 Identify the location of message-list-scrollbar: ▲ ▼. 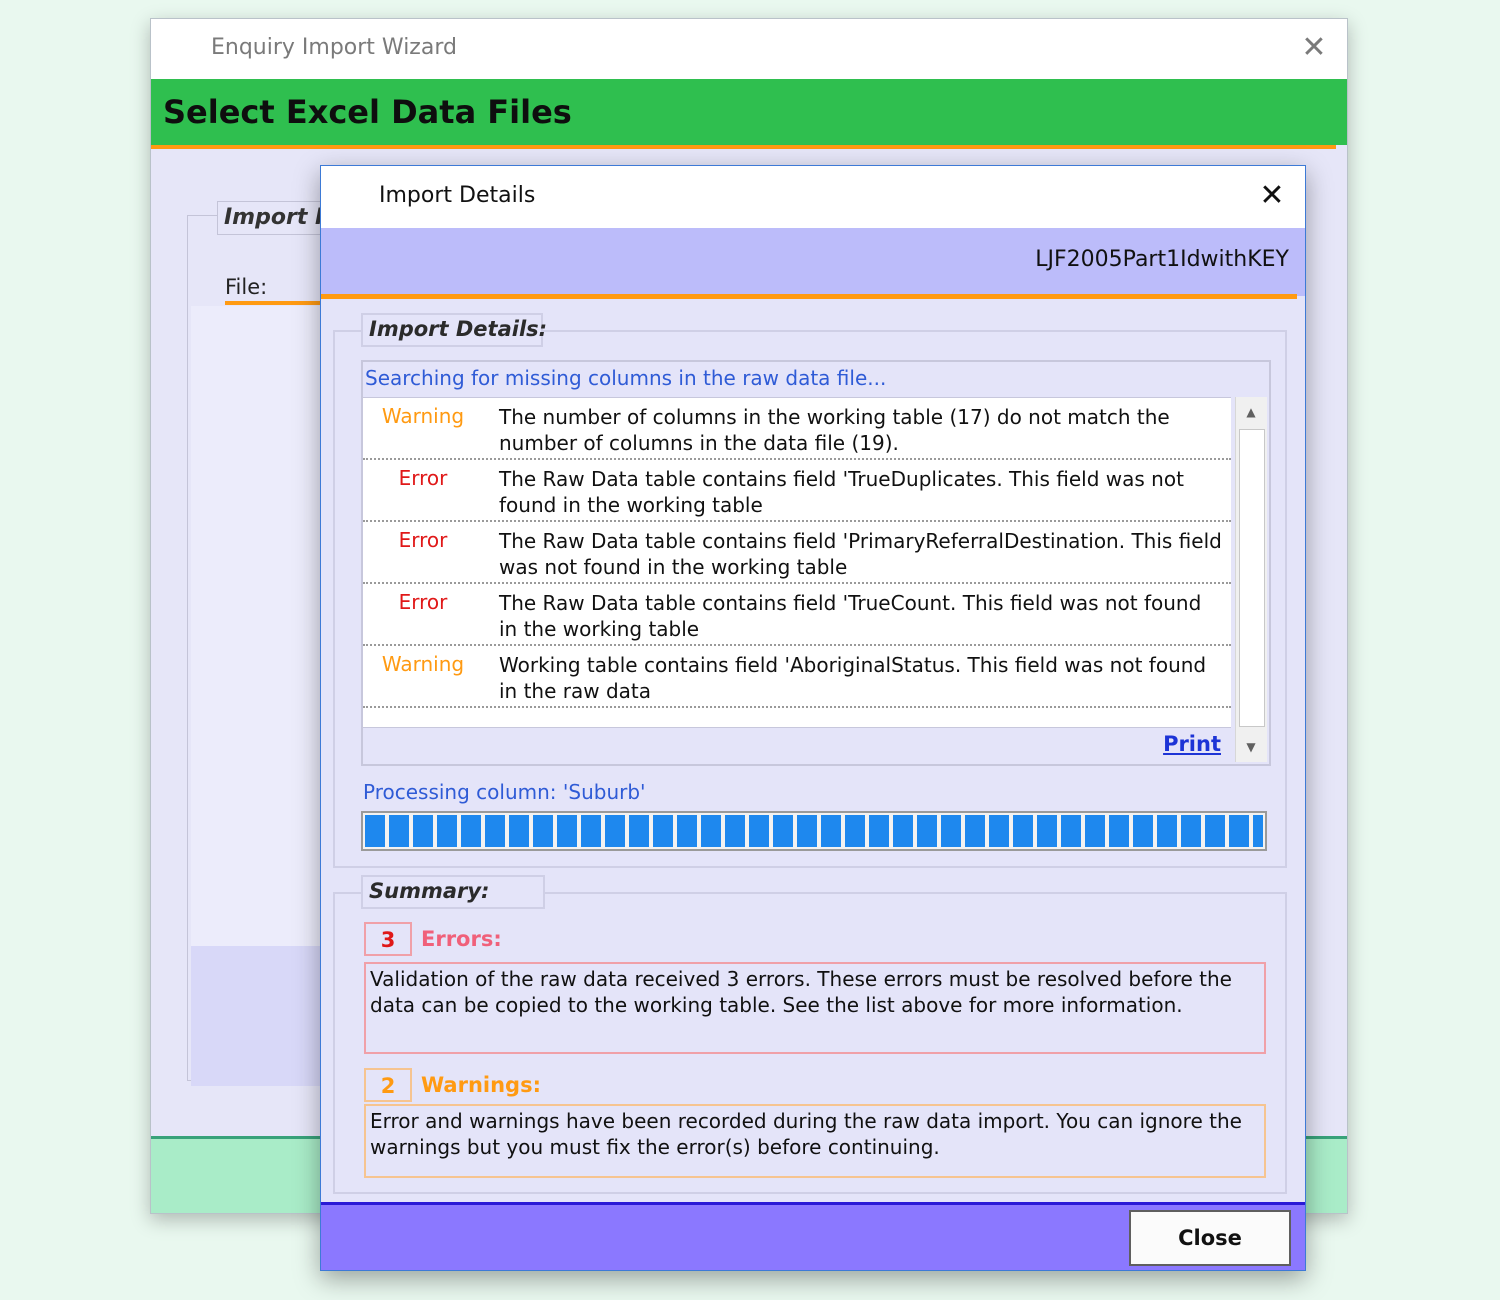
(1251, 579).